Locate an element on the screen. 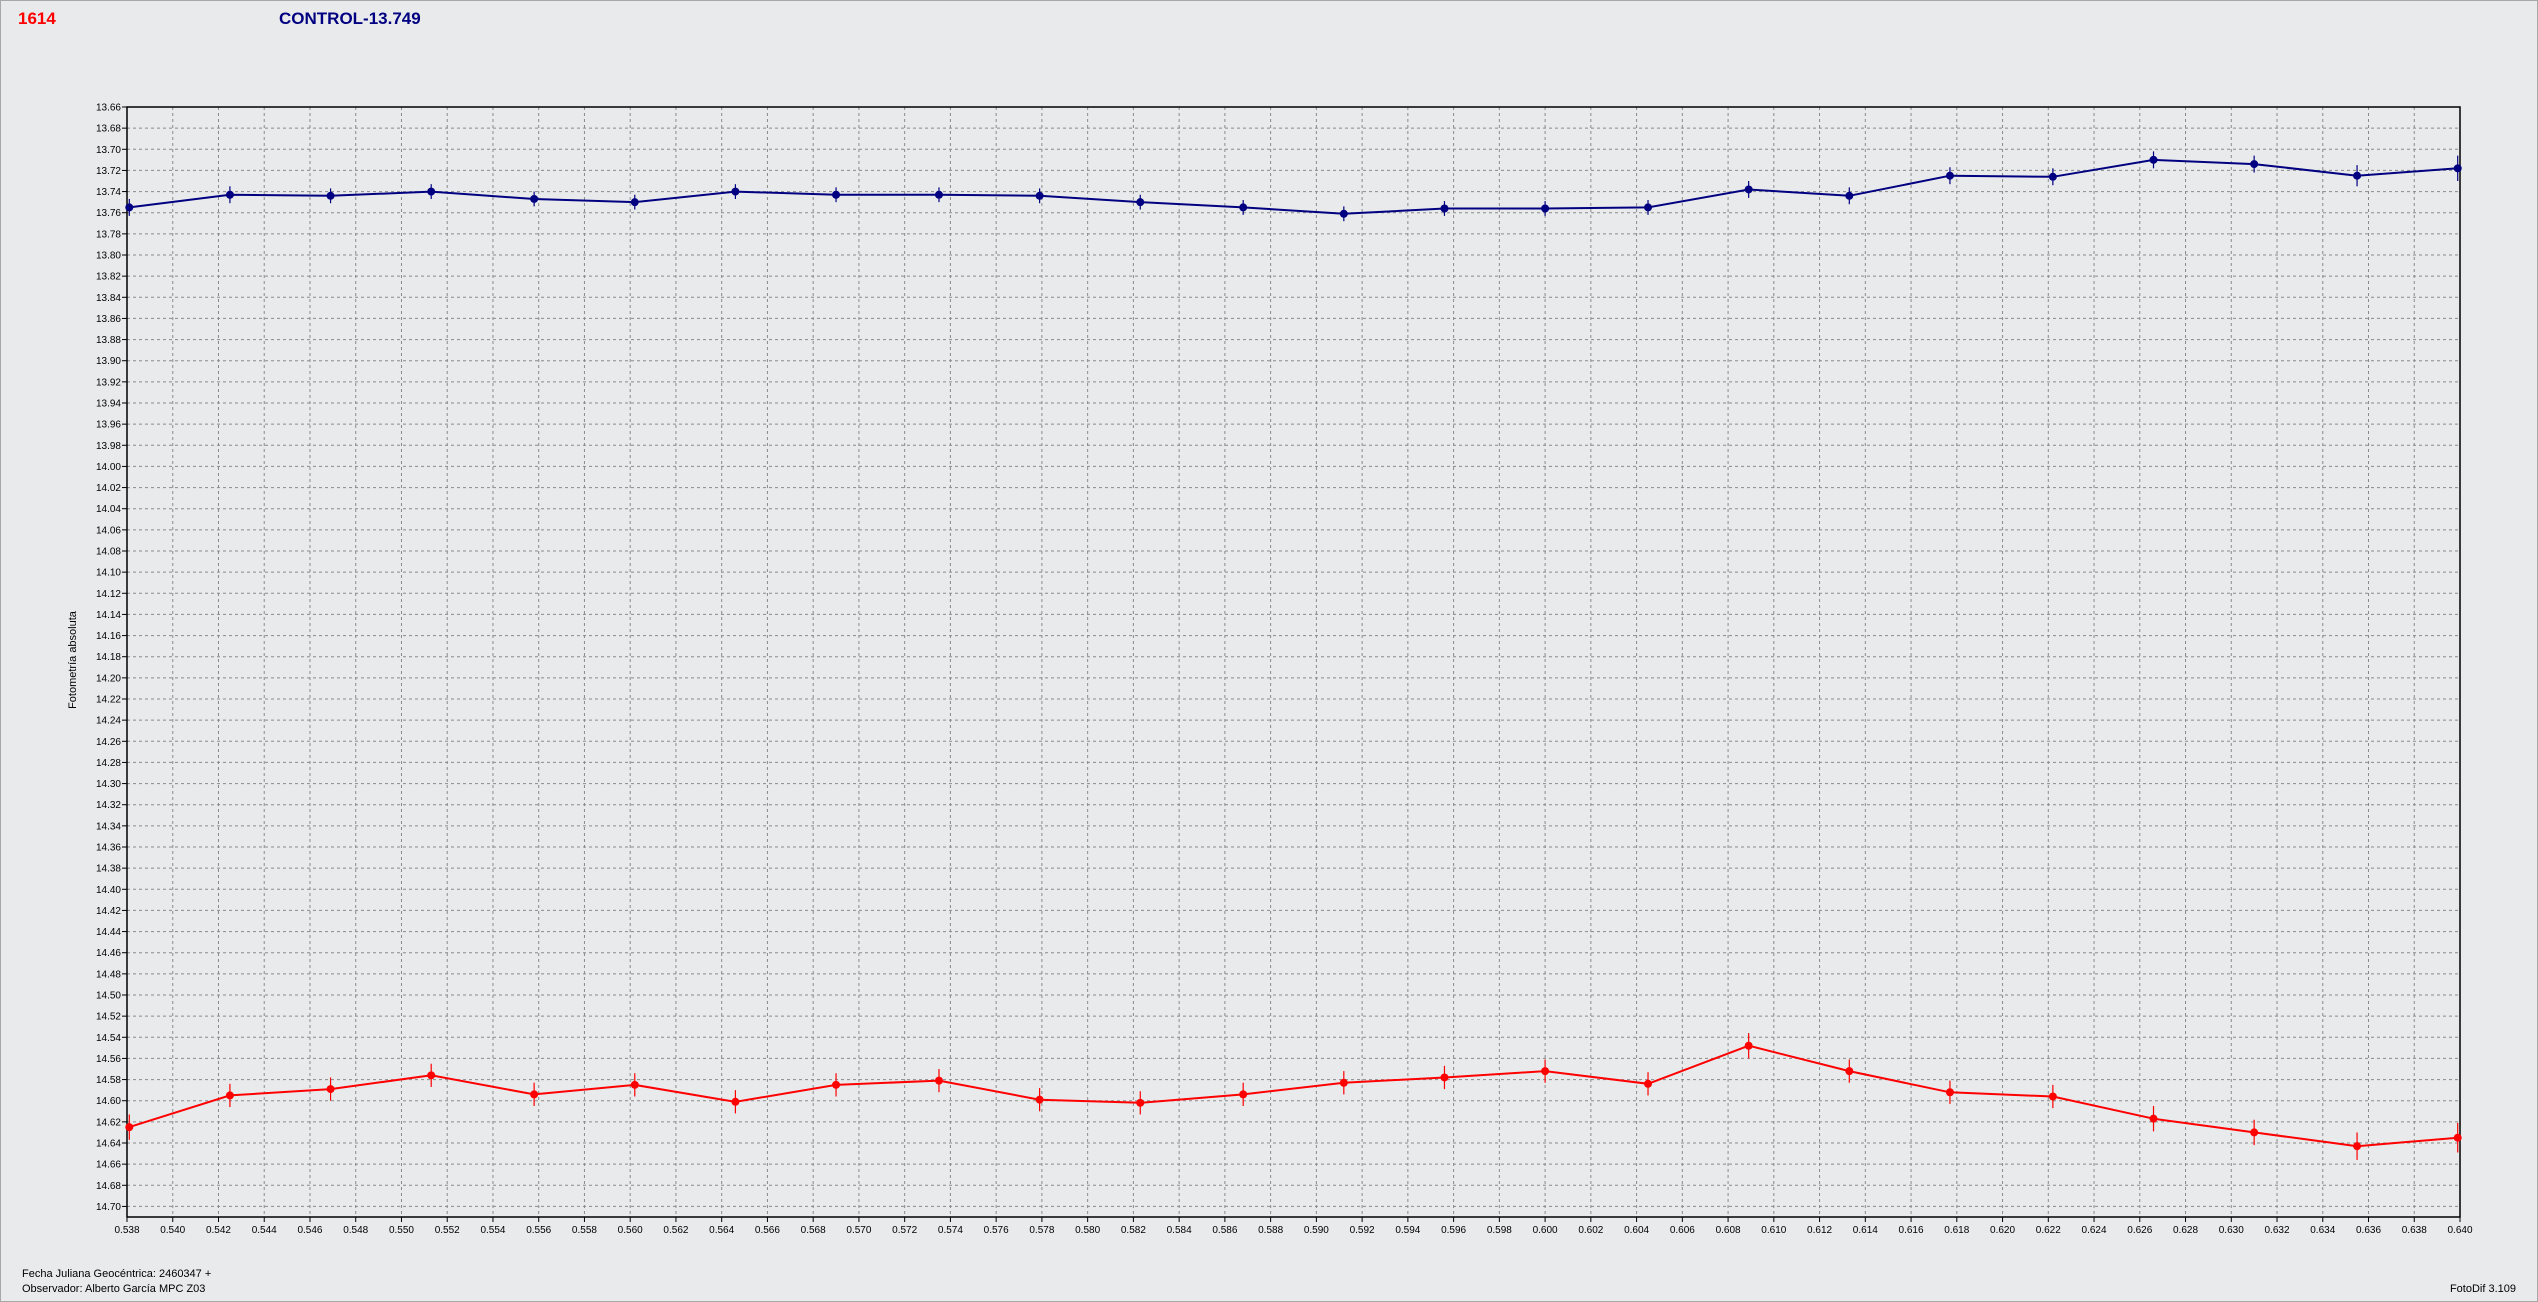 This screenshot has height=1302, width=2538. x-tick-label: 0.558 is located at coordinates (584, 1230).